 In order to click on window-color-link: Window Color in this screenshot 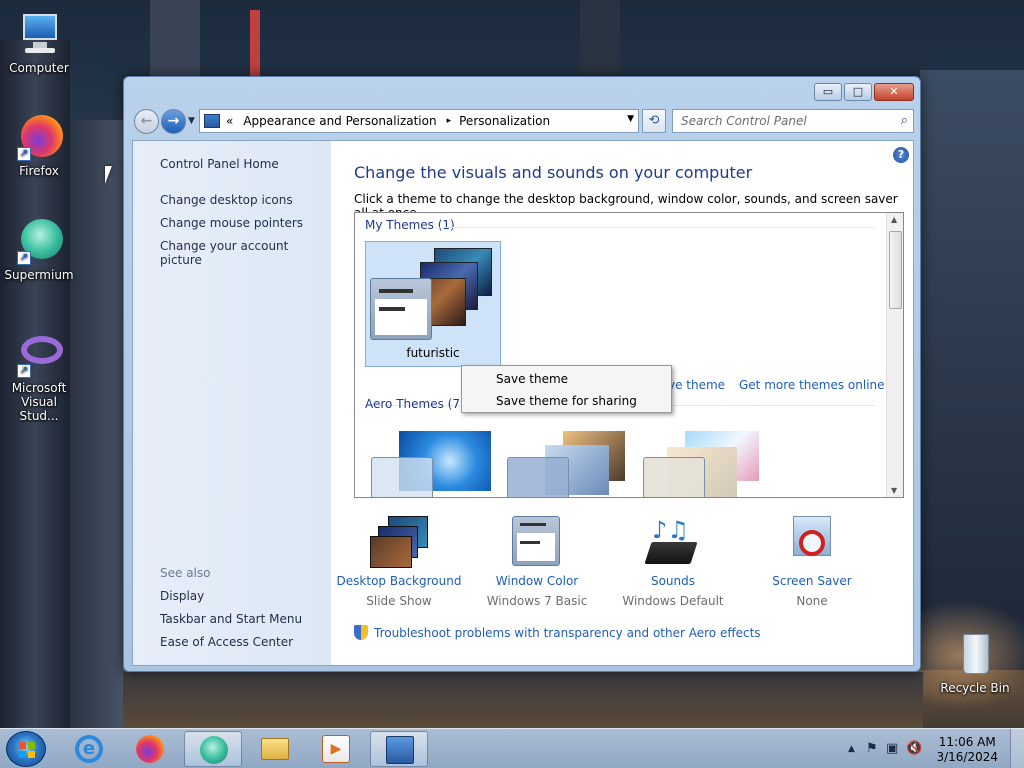, I will do `click(537, 581)`.